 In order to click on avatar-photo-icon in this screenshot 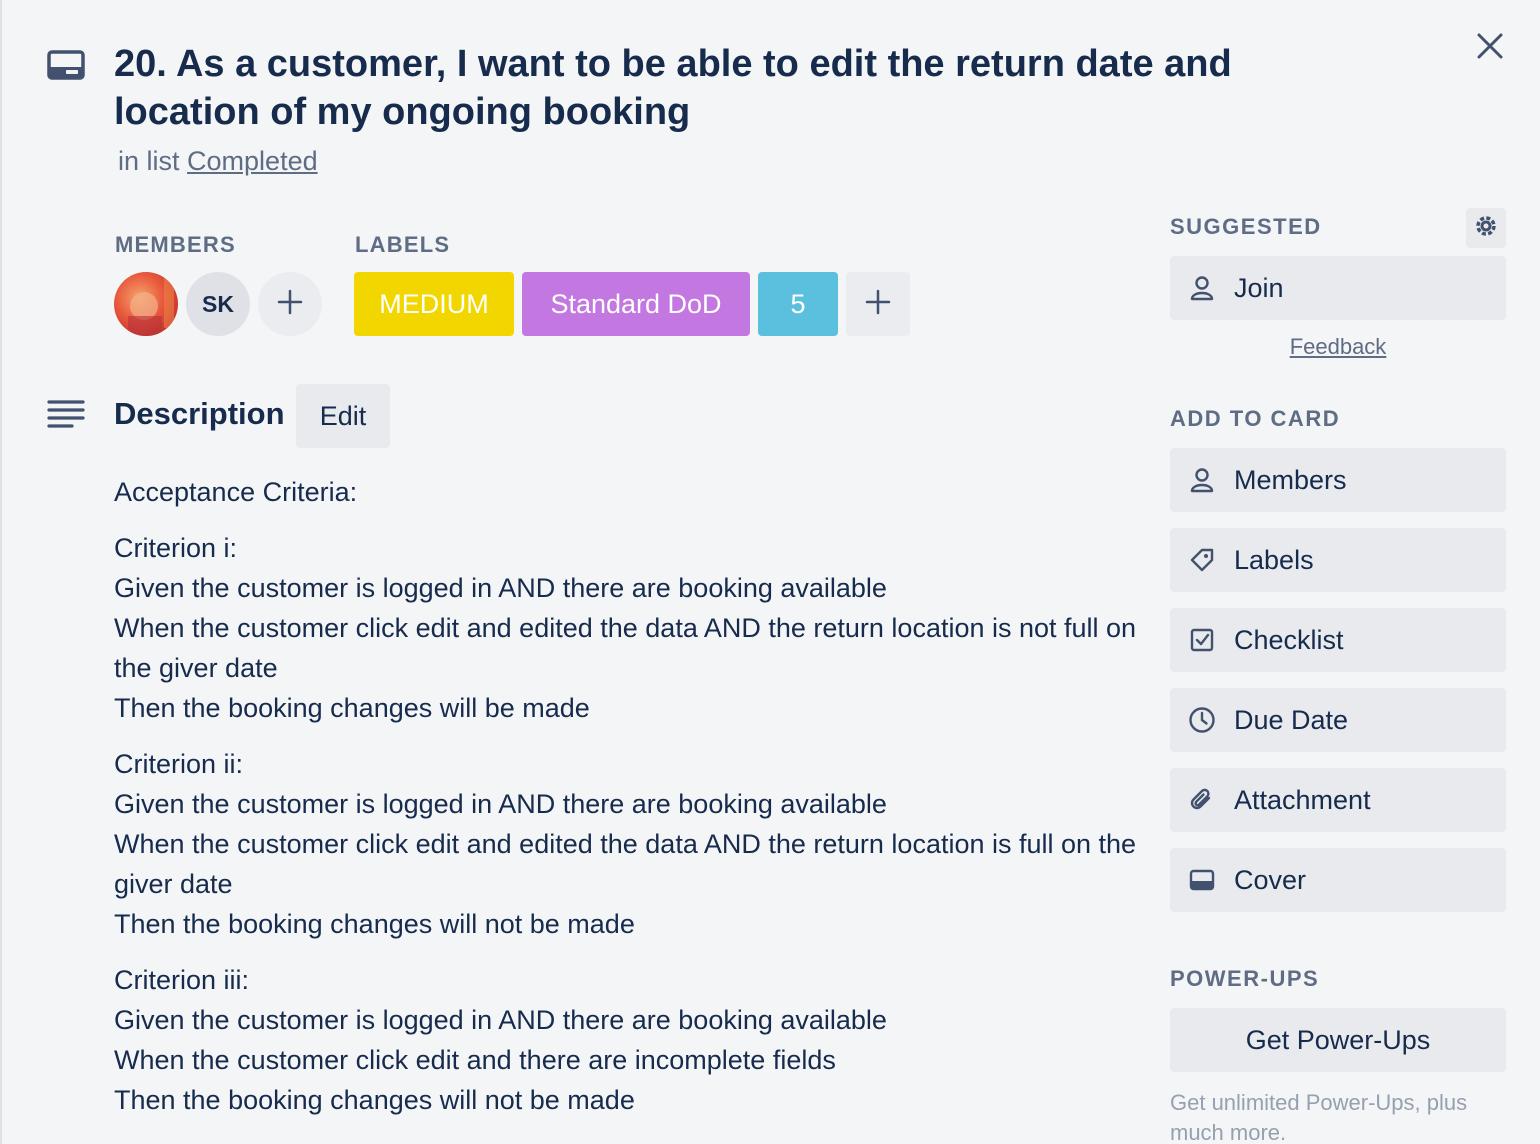, I will do `click(151, 307)`.